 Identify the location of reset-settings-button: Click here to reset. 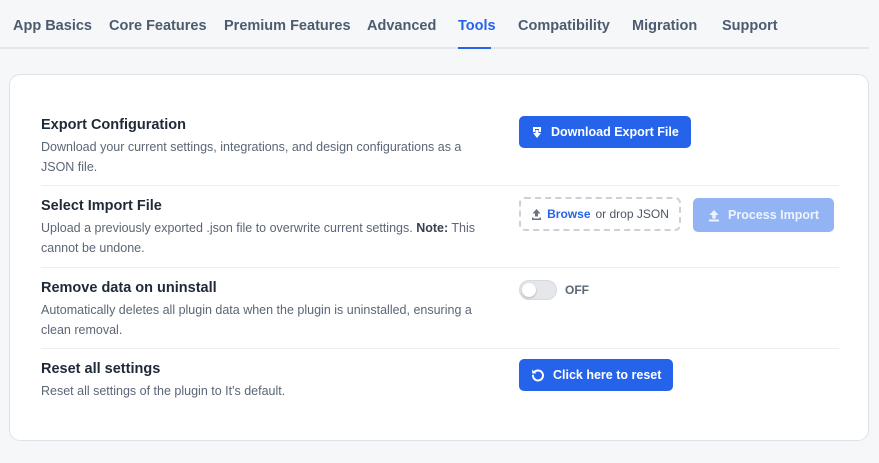
(596, 375).